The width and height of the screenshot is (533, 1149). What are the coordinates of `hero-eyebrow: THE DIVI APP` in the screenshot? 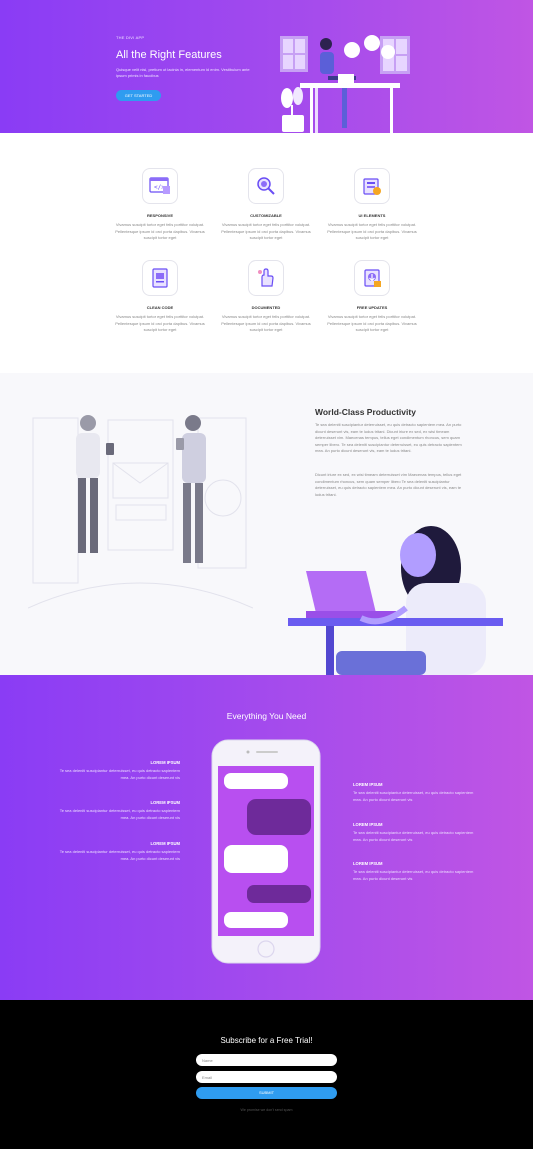 It's located at (130, 37).